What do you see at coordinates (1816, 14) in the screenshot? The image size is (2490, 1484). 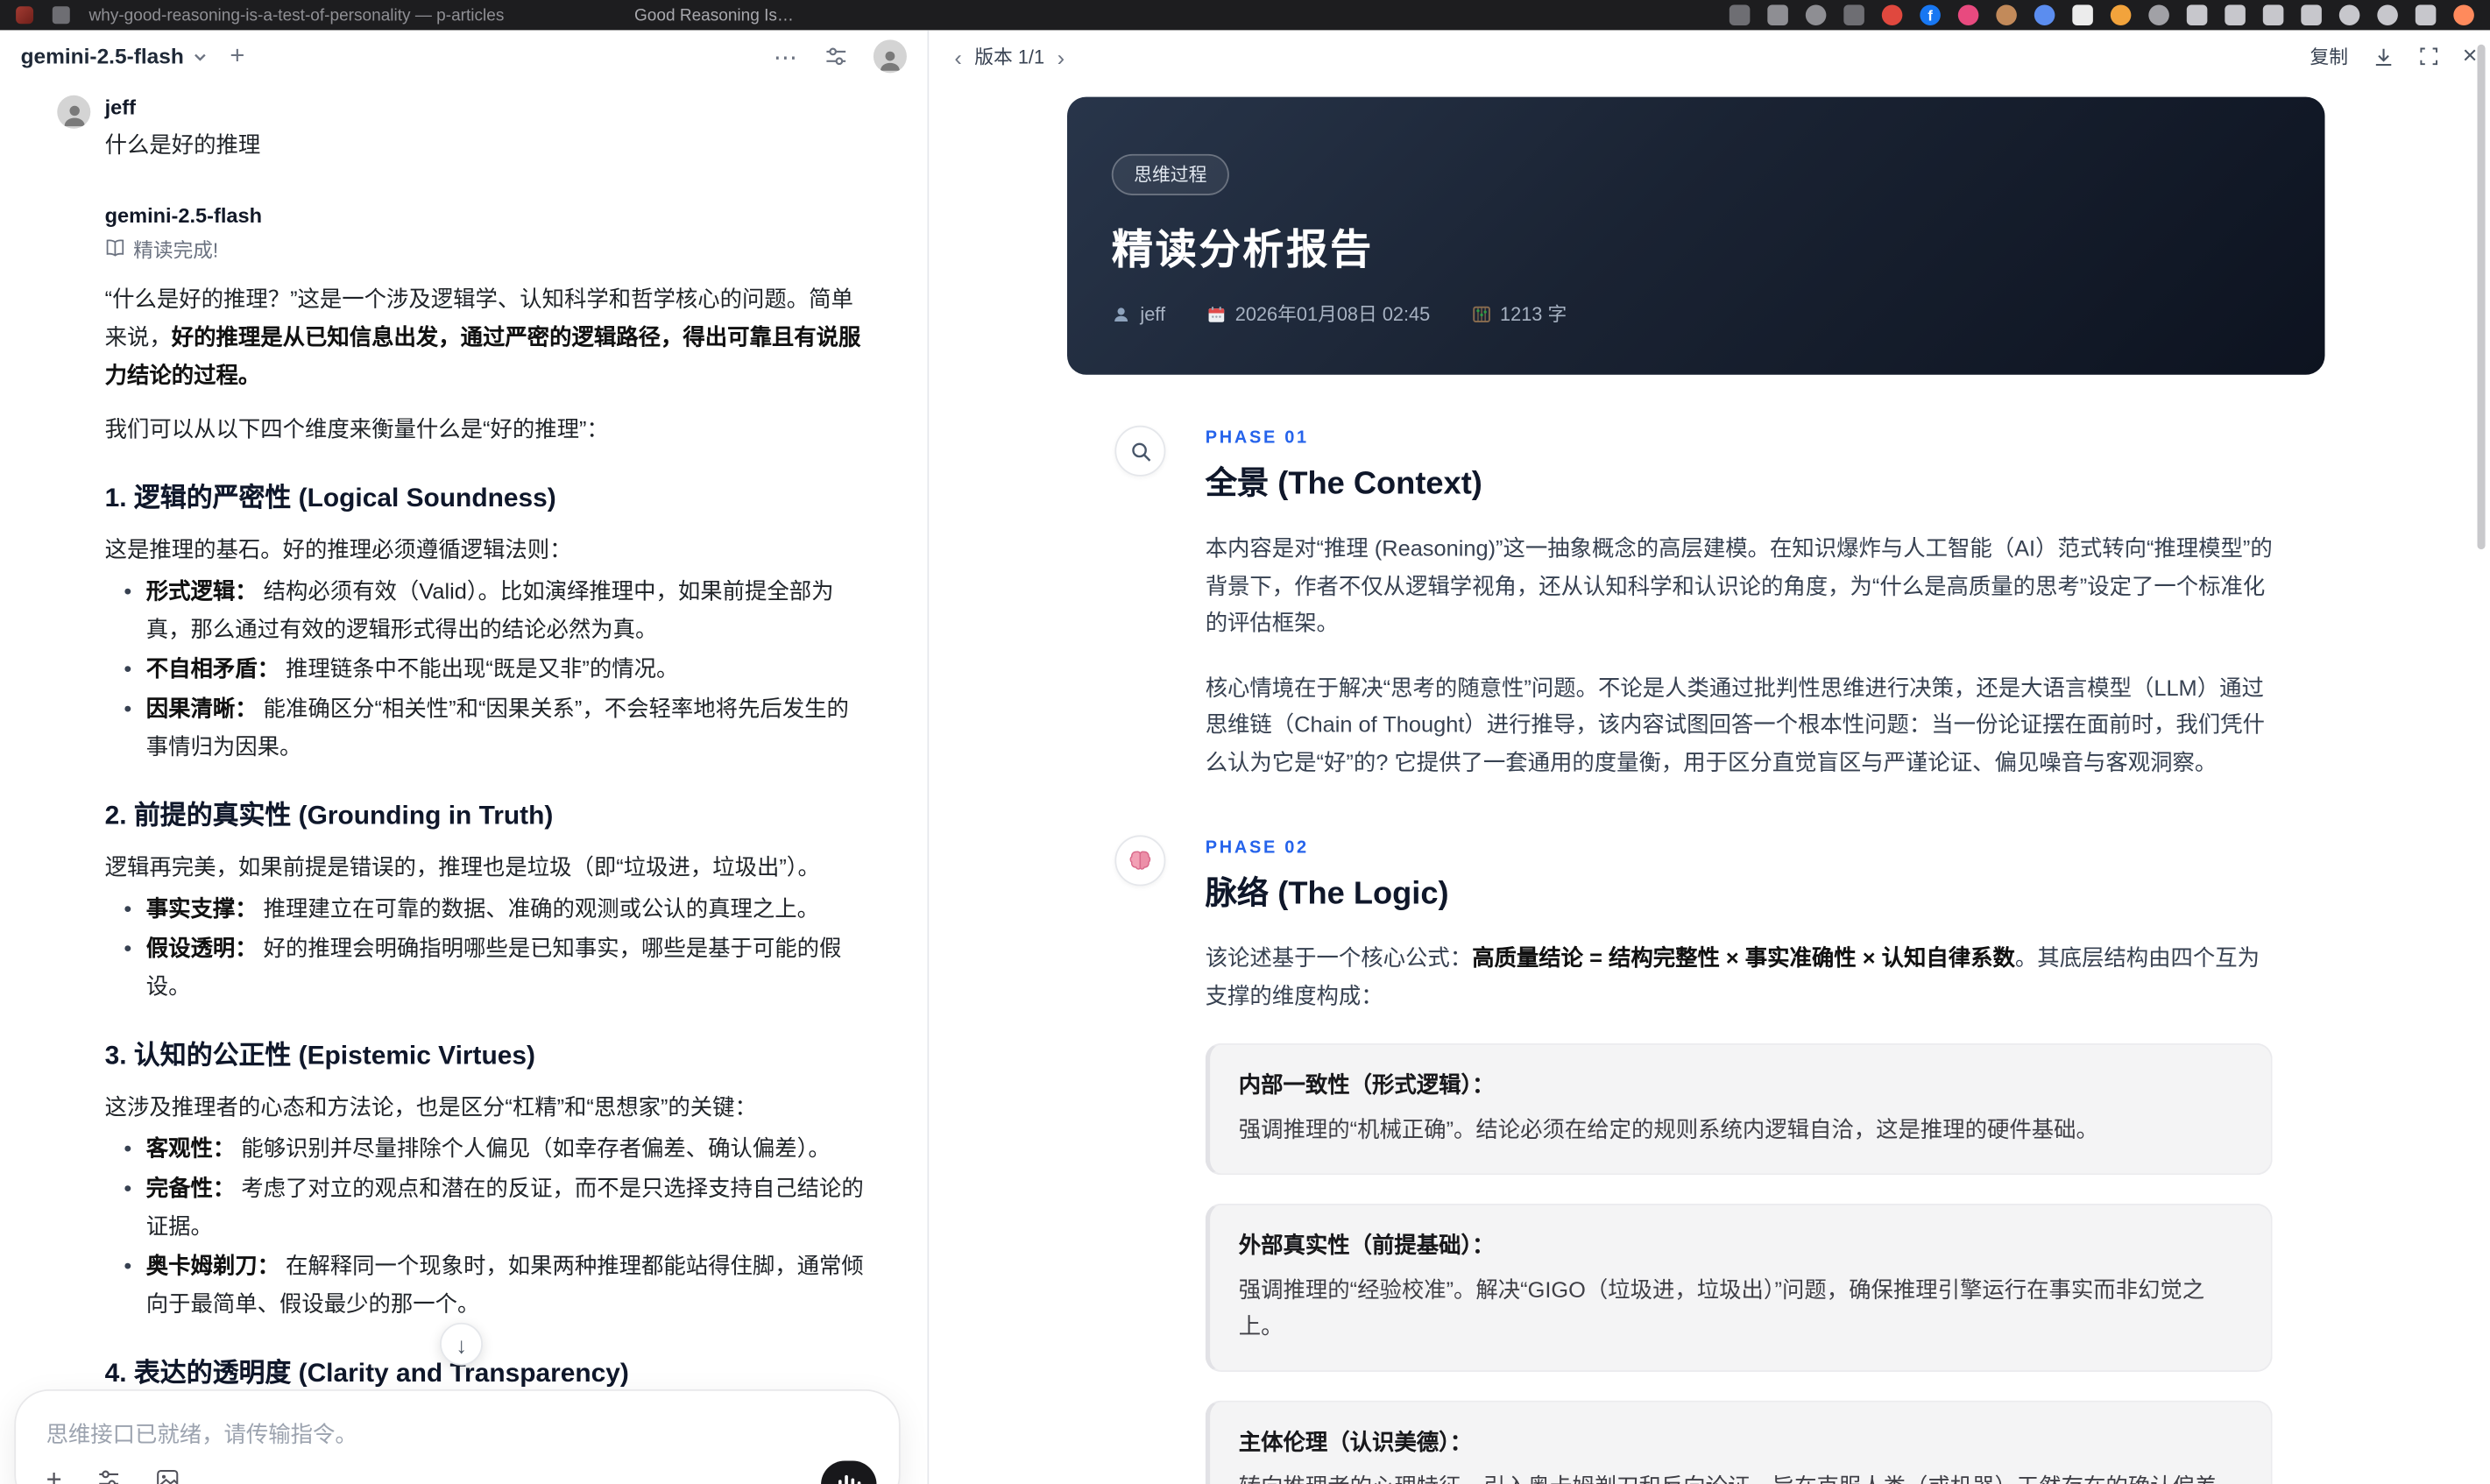 I see `clock-icon` at bounding box center [1816, 14].